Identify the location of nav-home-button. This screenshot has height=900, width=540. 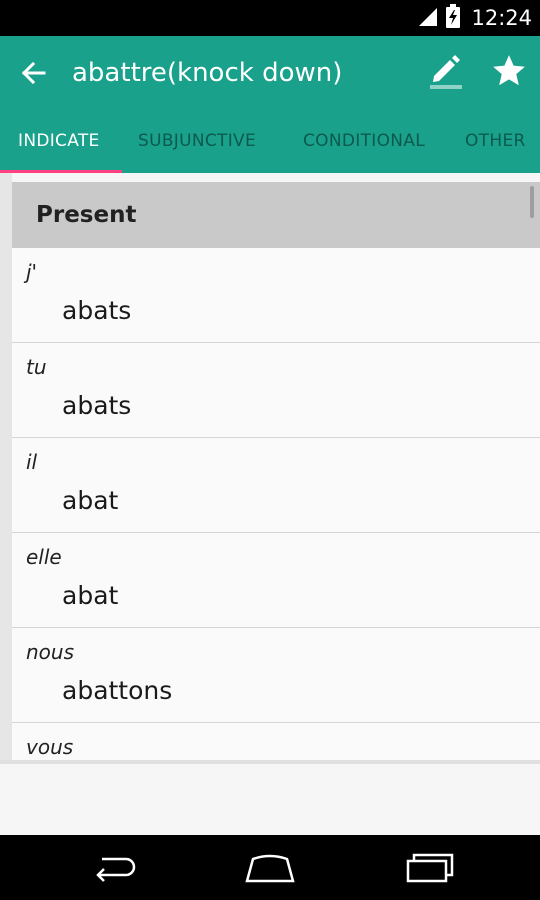
(270, 868).